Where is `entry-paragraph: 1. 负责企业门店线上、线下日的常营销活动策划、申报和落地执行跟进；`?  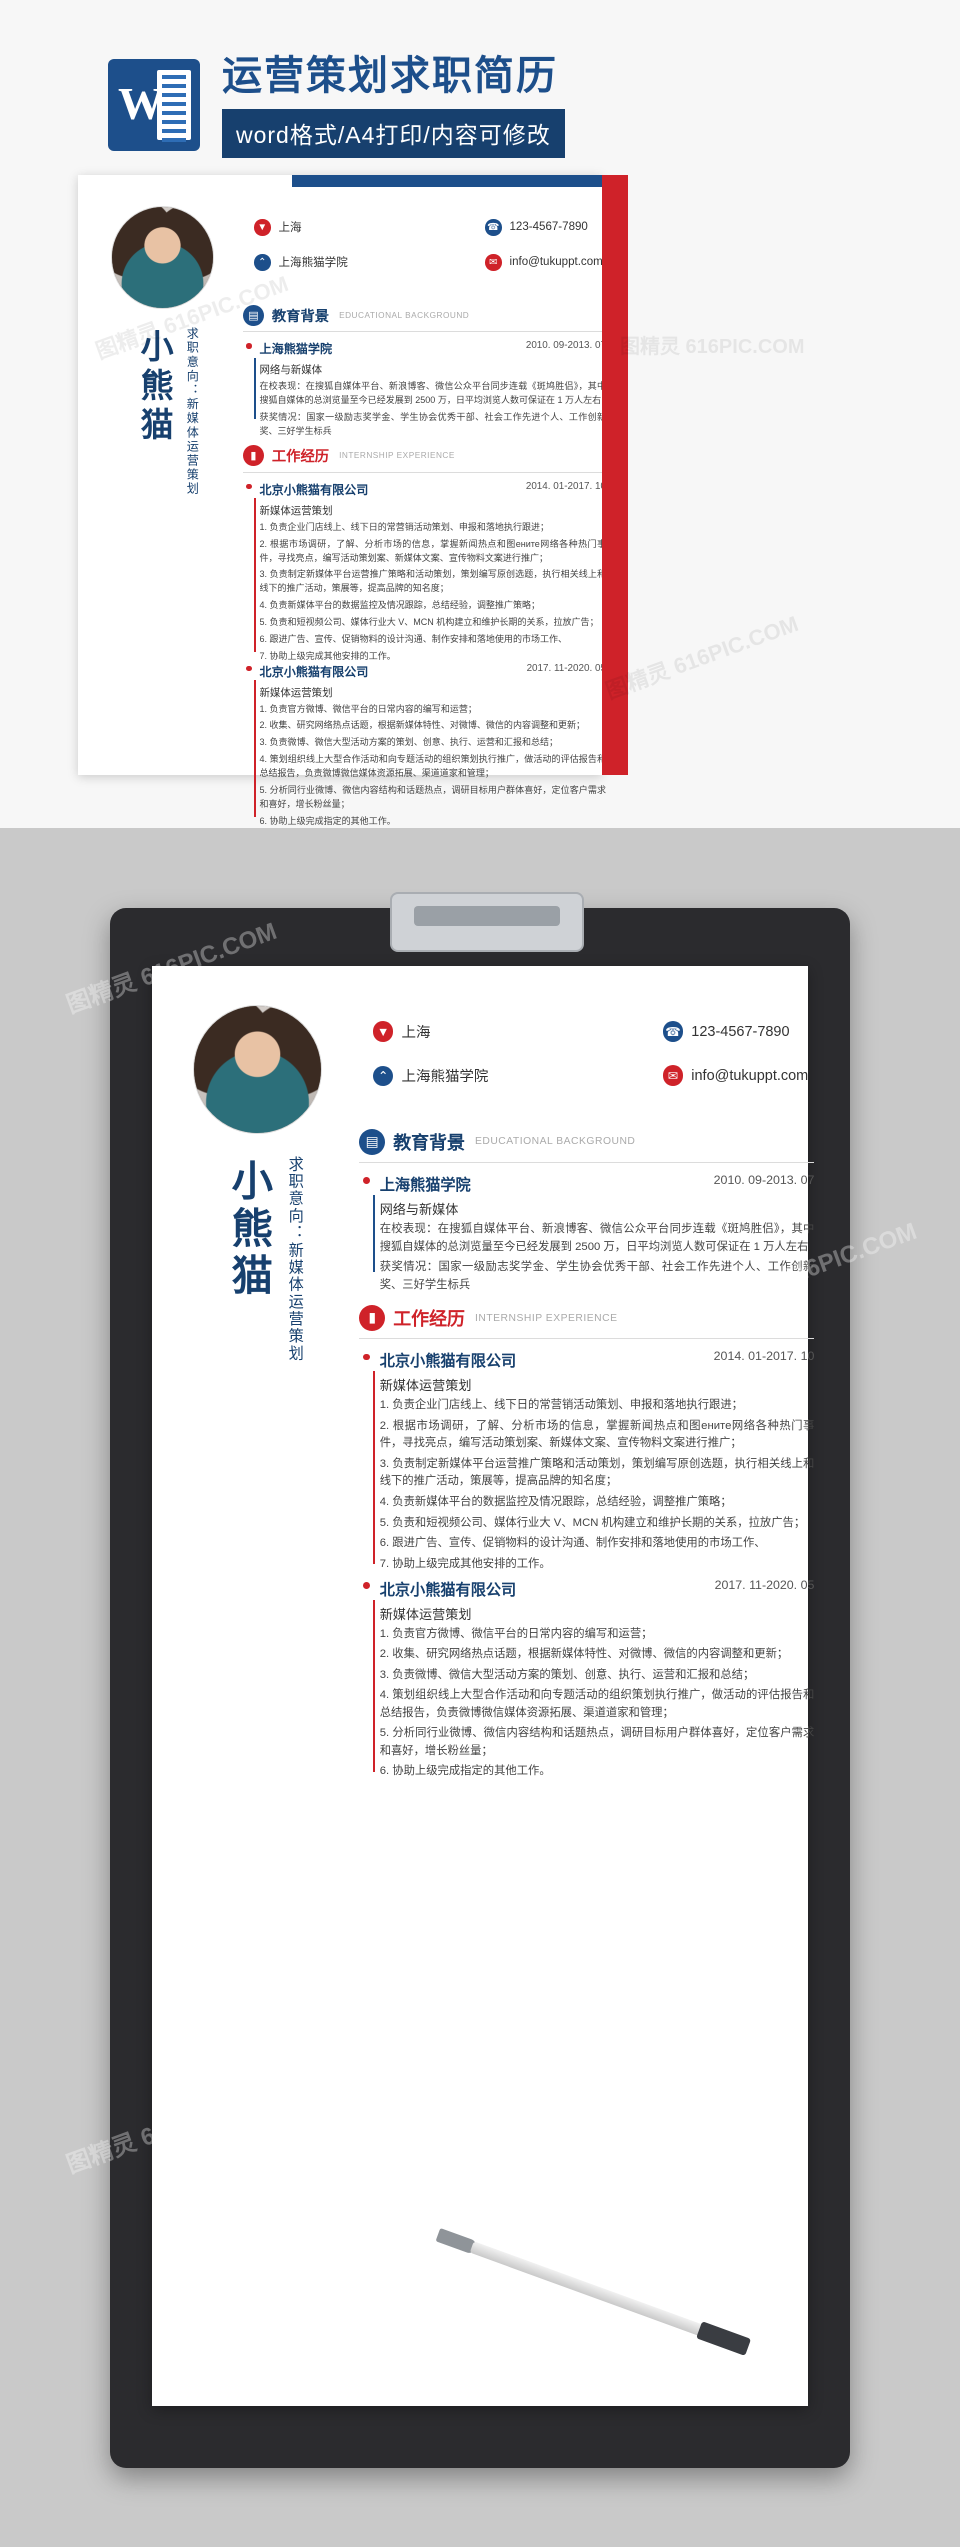
entry-paragraph: 1. 负责企业门店线上、线下日的常营销活动策划、申报和落地执行跟进； is located at coordinates (404, 526).